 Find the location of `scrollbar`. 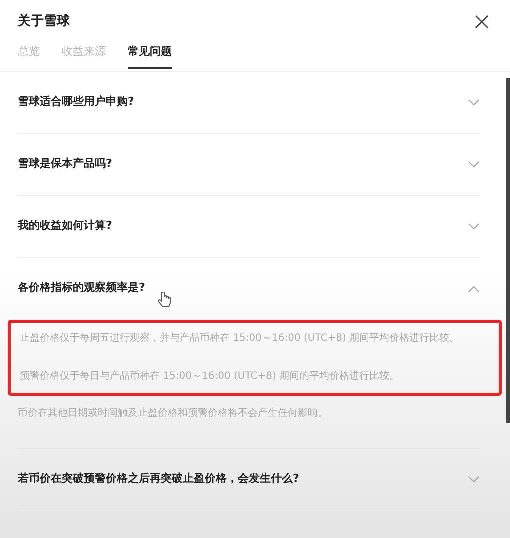

scrollbar is located at coordinates (508, 250).